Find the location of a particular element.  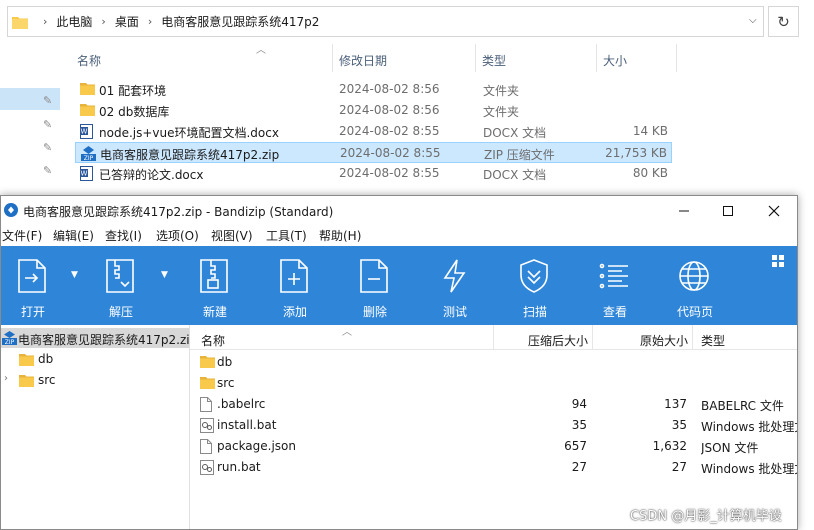

menu-help: 帮助(H) is located at coordinates (340, 235).